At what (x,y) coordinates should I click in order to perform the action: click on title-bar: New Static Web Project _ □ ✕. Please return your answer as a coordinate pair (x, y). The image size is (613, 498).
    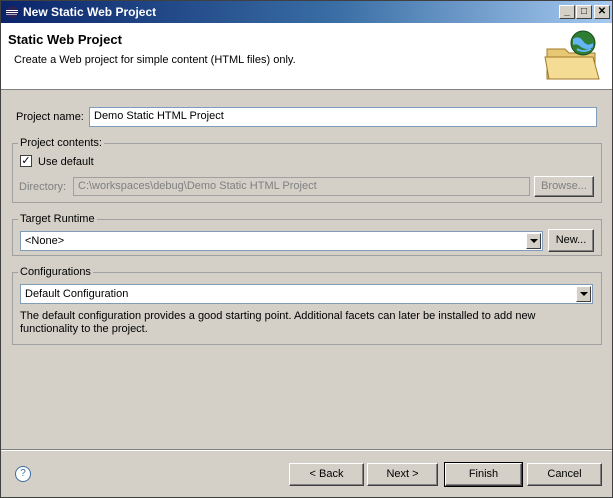
    Looking at the image, I should click on (306, 12).